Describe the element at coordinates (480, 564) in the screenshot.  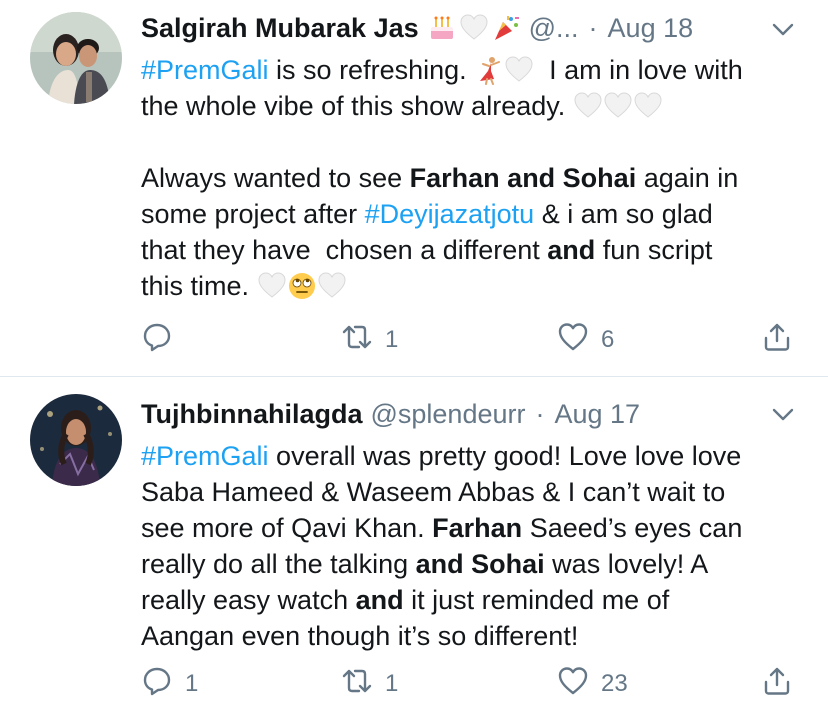
I see `bold-text: and Sohai` at that location.